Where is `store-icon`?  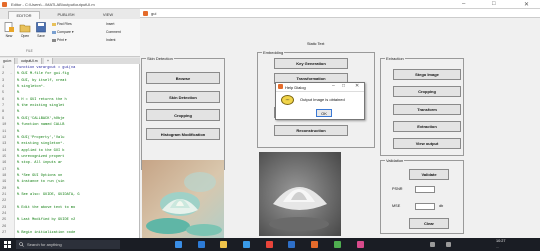 store-icon is located at coordinates (246, 244).